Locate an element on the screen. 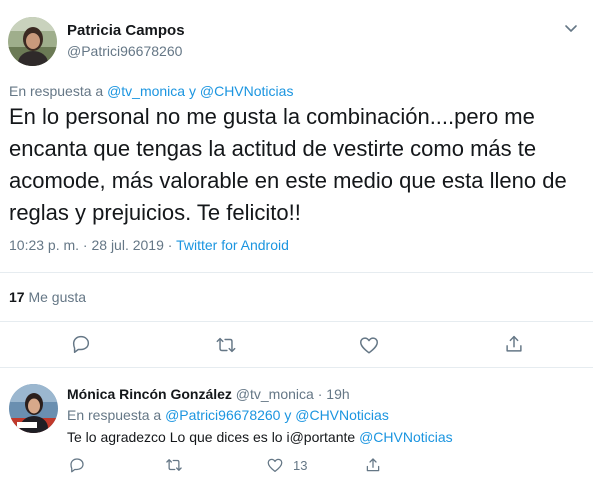 The image size is (593, 488). reply-author-avatar is located at coordinates (33, 408).